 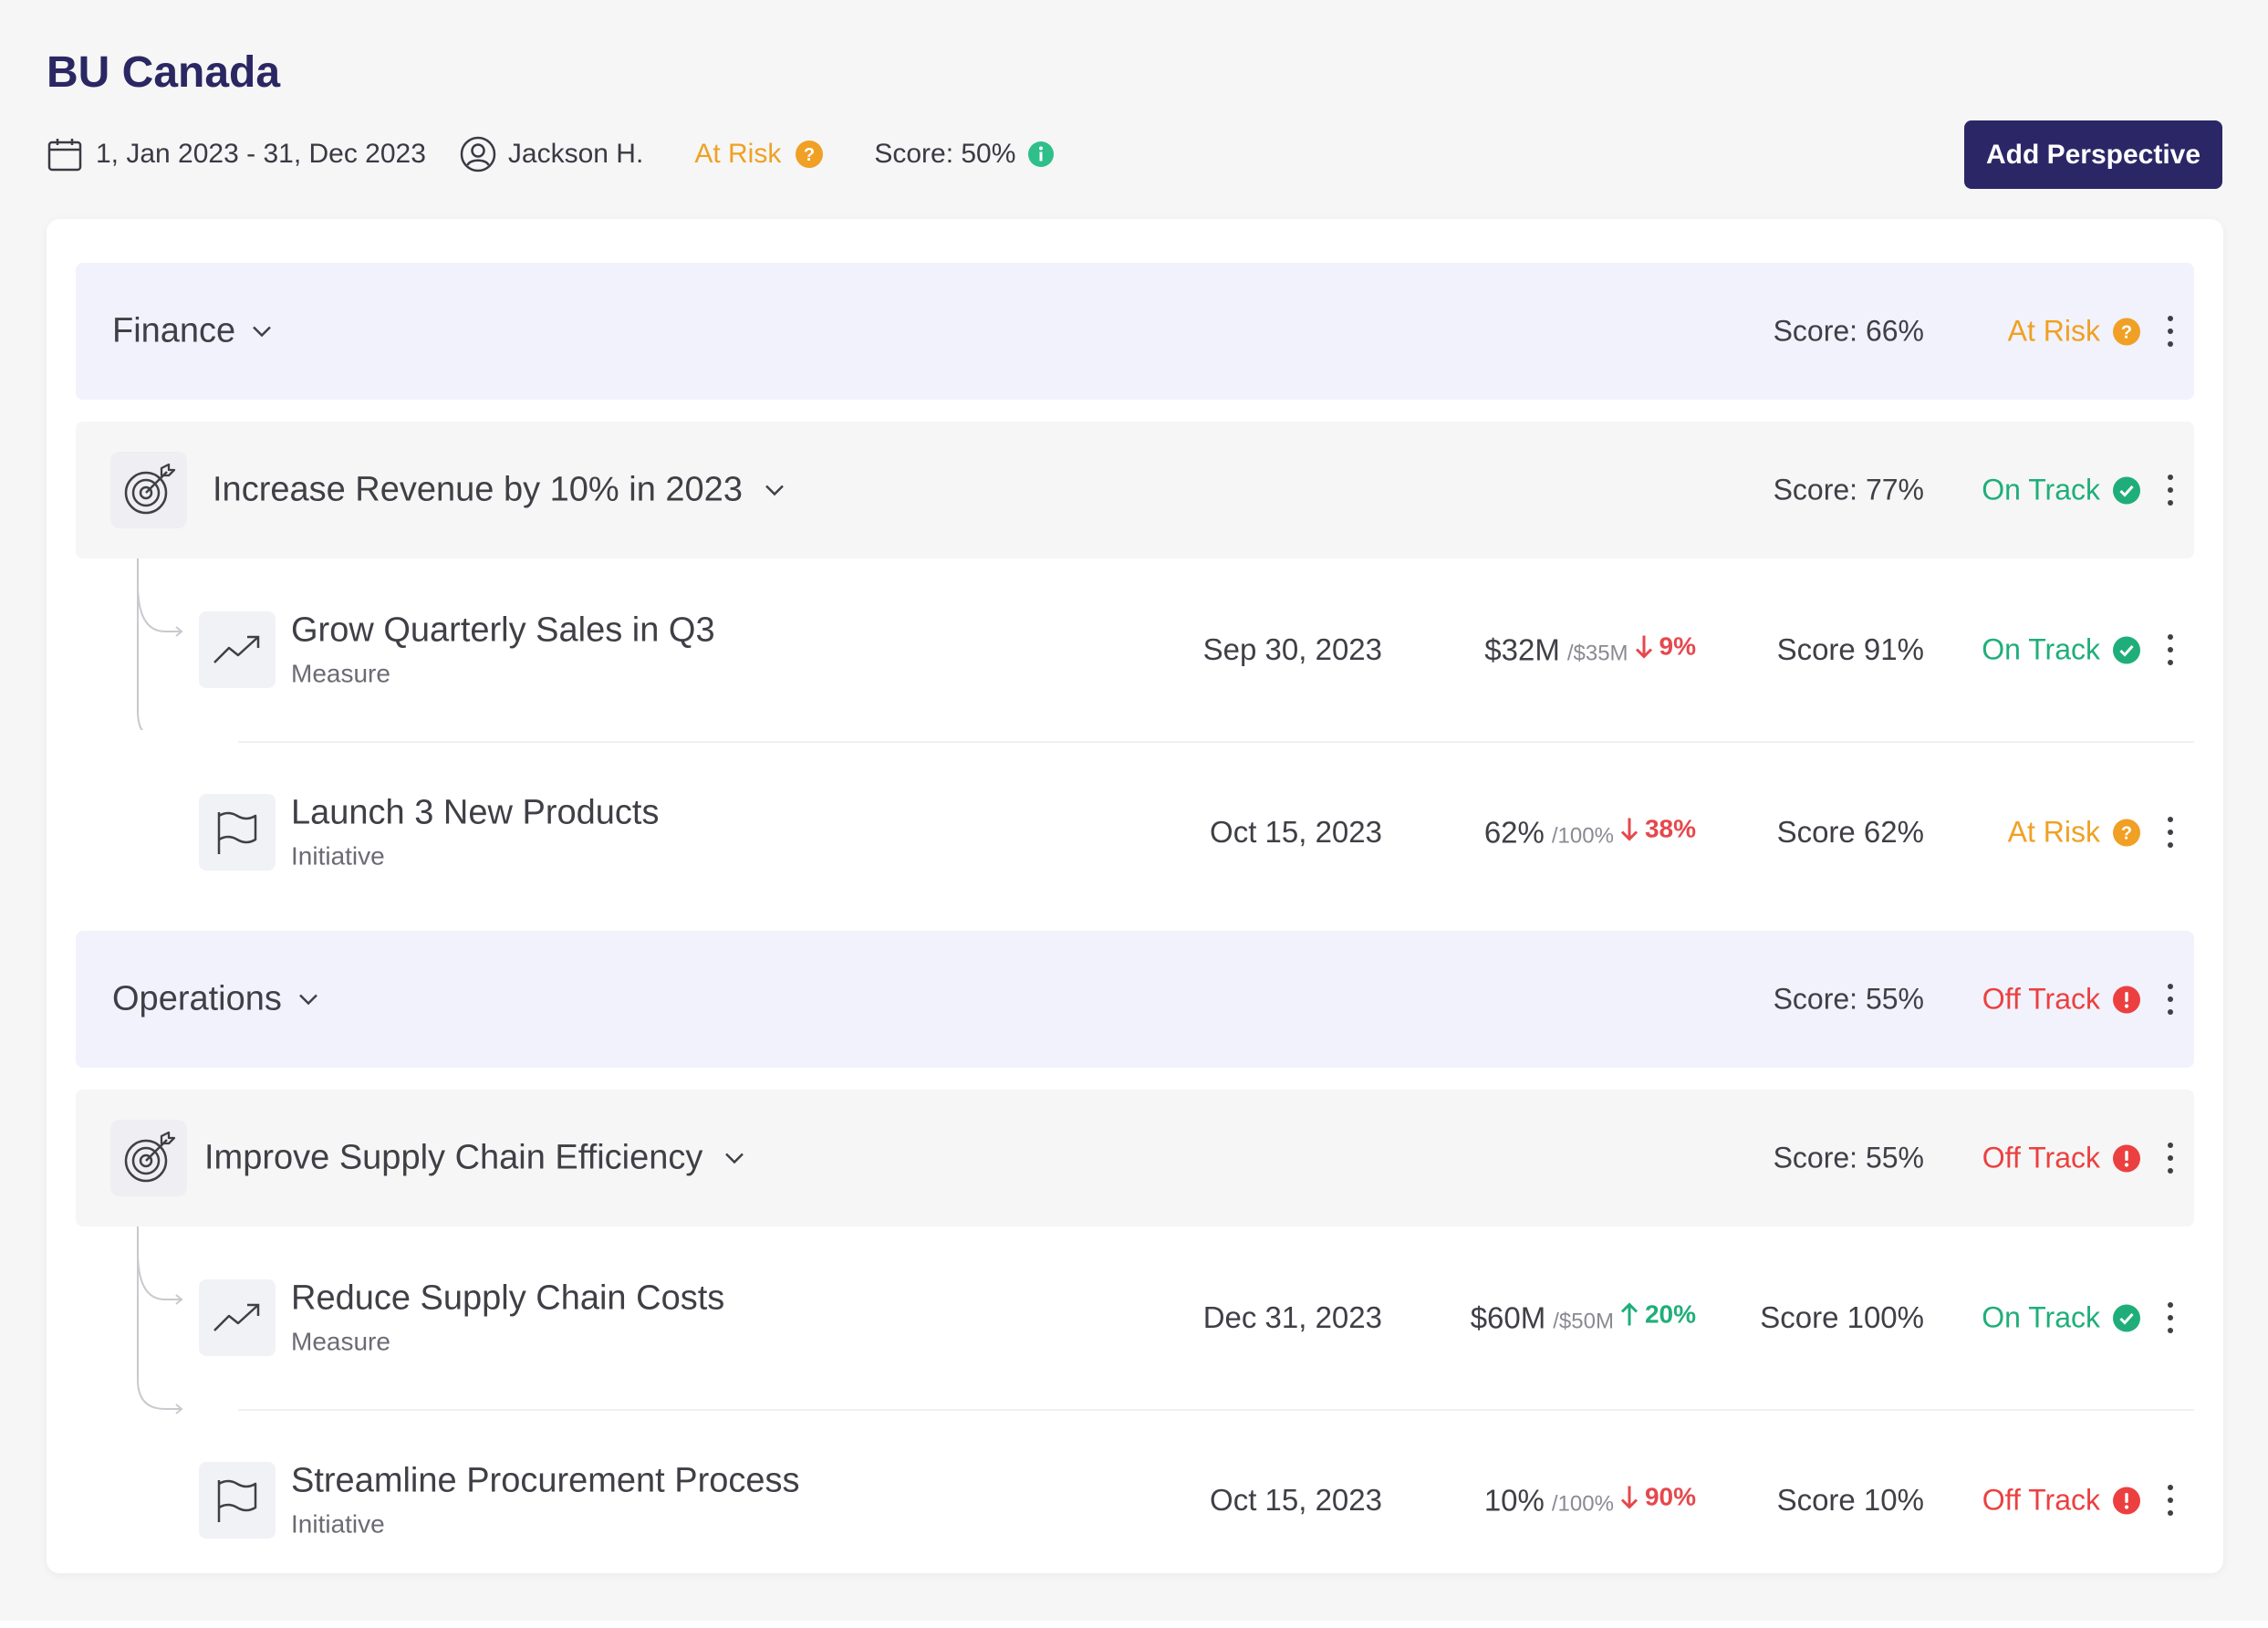 I want to click on flag-icon, so click(x=237, y=1500).